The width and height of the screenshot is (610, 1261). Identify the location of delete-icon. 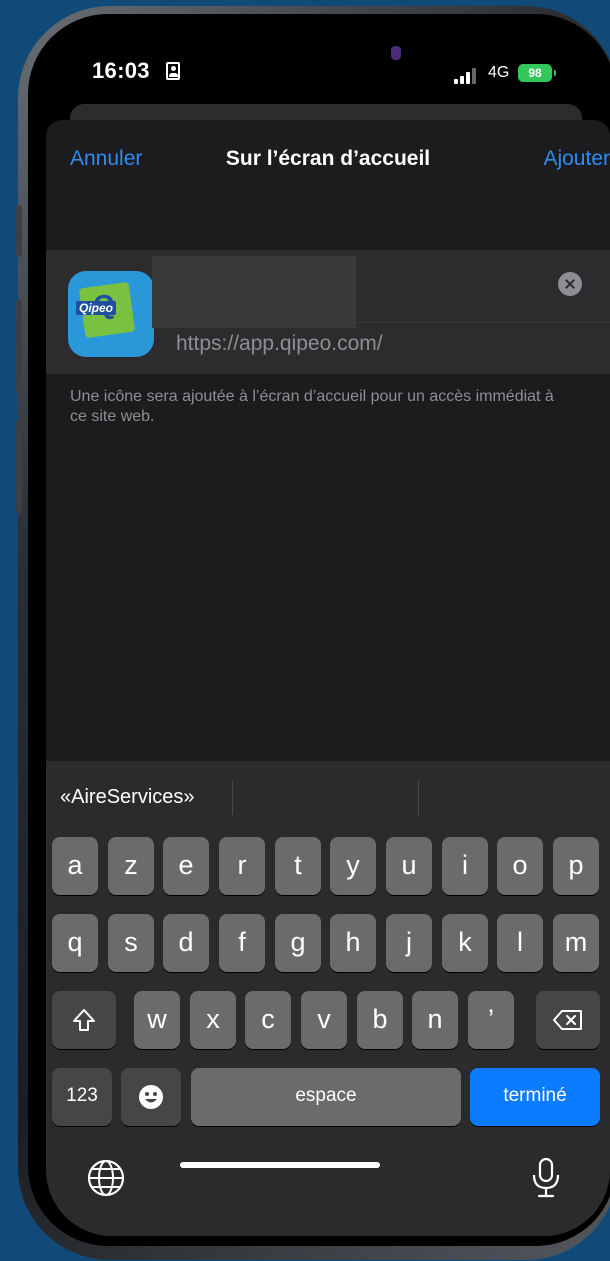
(567, 1020).